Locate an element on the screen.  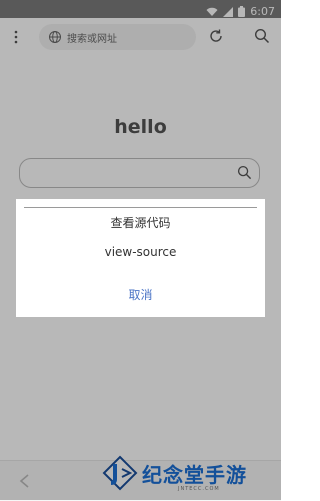
cancel-button: 取消 is located at coordinates (140, 294).